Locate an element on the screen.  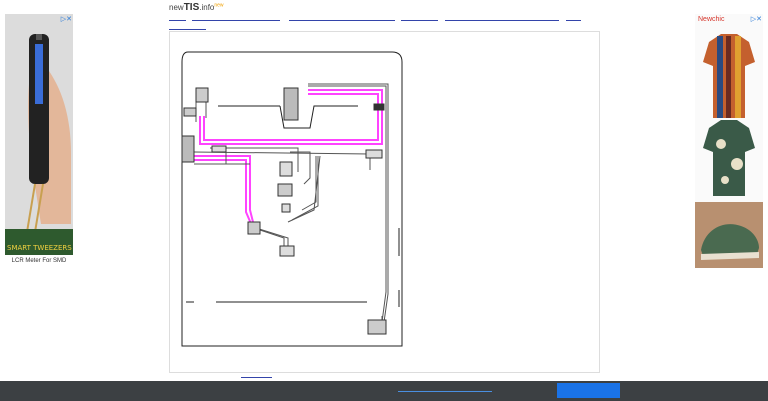
ad-banner-left: ▷✕ SMART TWEEZERS LCR Meter For SMD is located at coordinates (39, 141).